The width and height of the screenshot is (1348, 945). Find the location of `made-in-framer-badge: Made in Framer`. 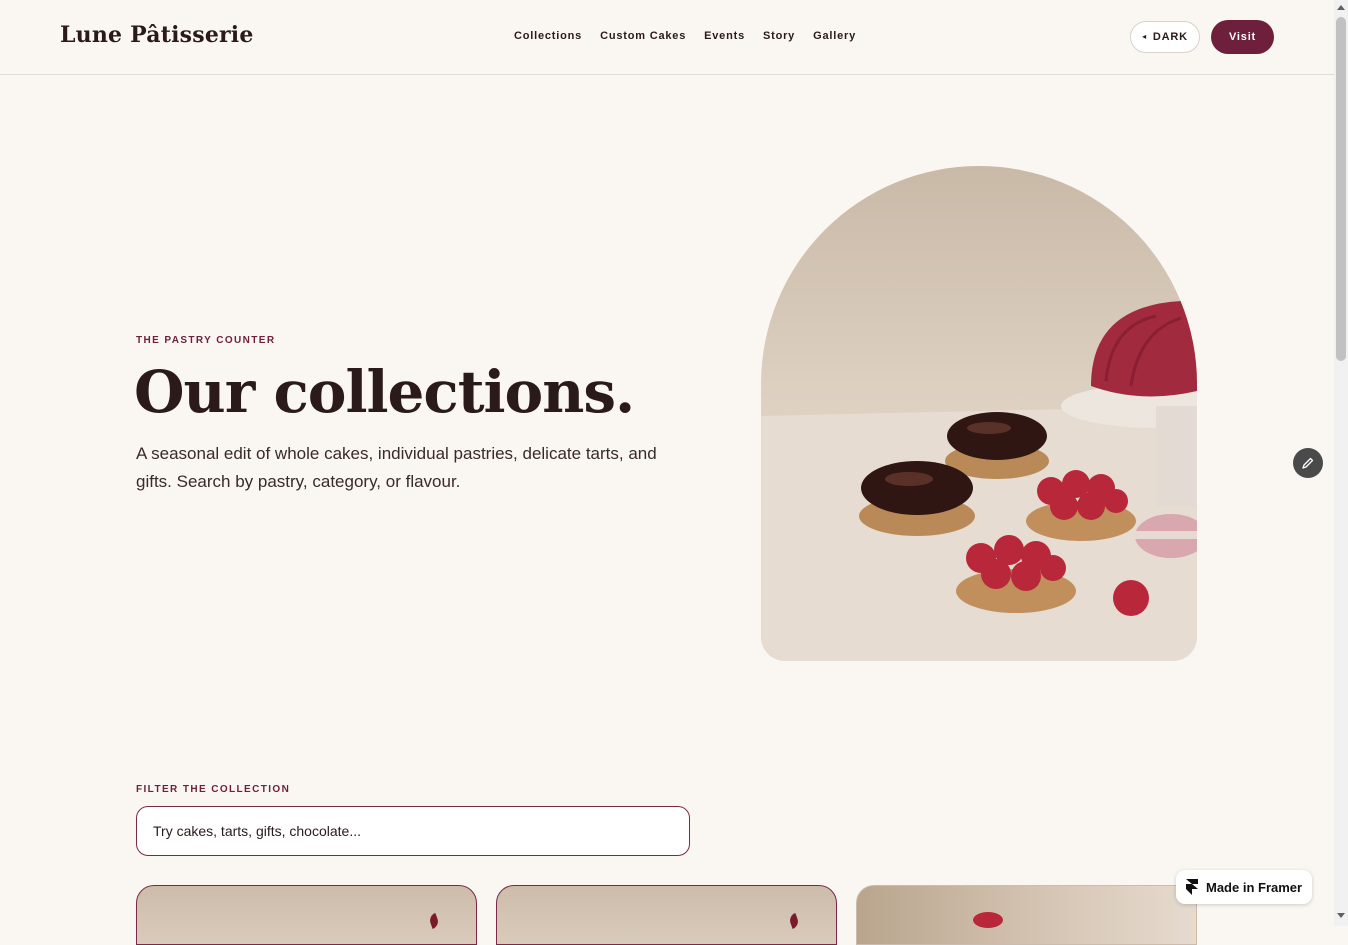

made-in-framer-badge: Made in Framer is located at coordinates (1244, 887).